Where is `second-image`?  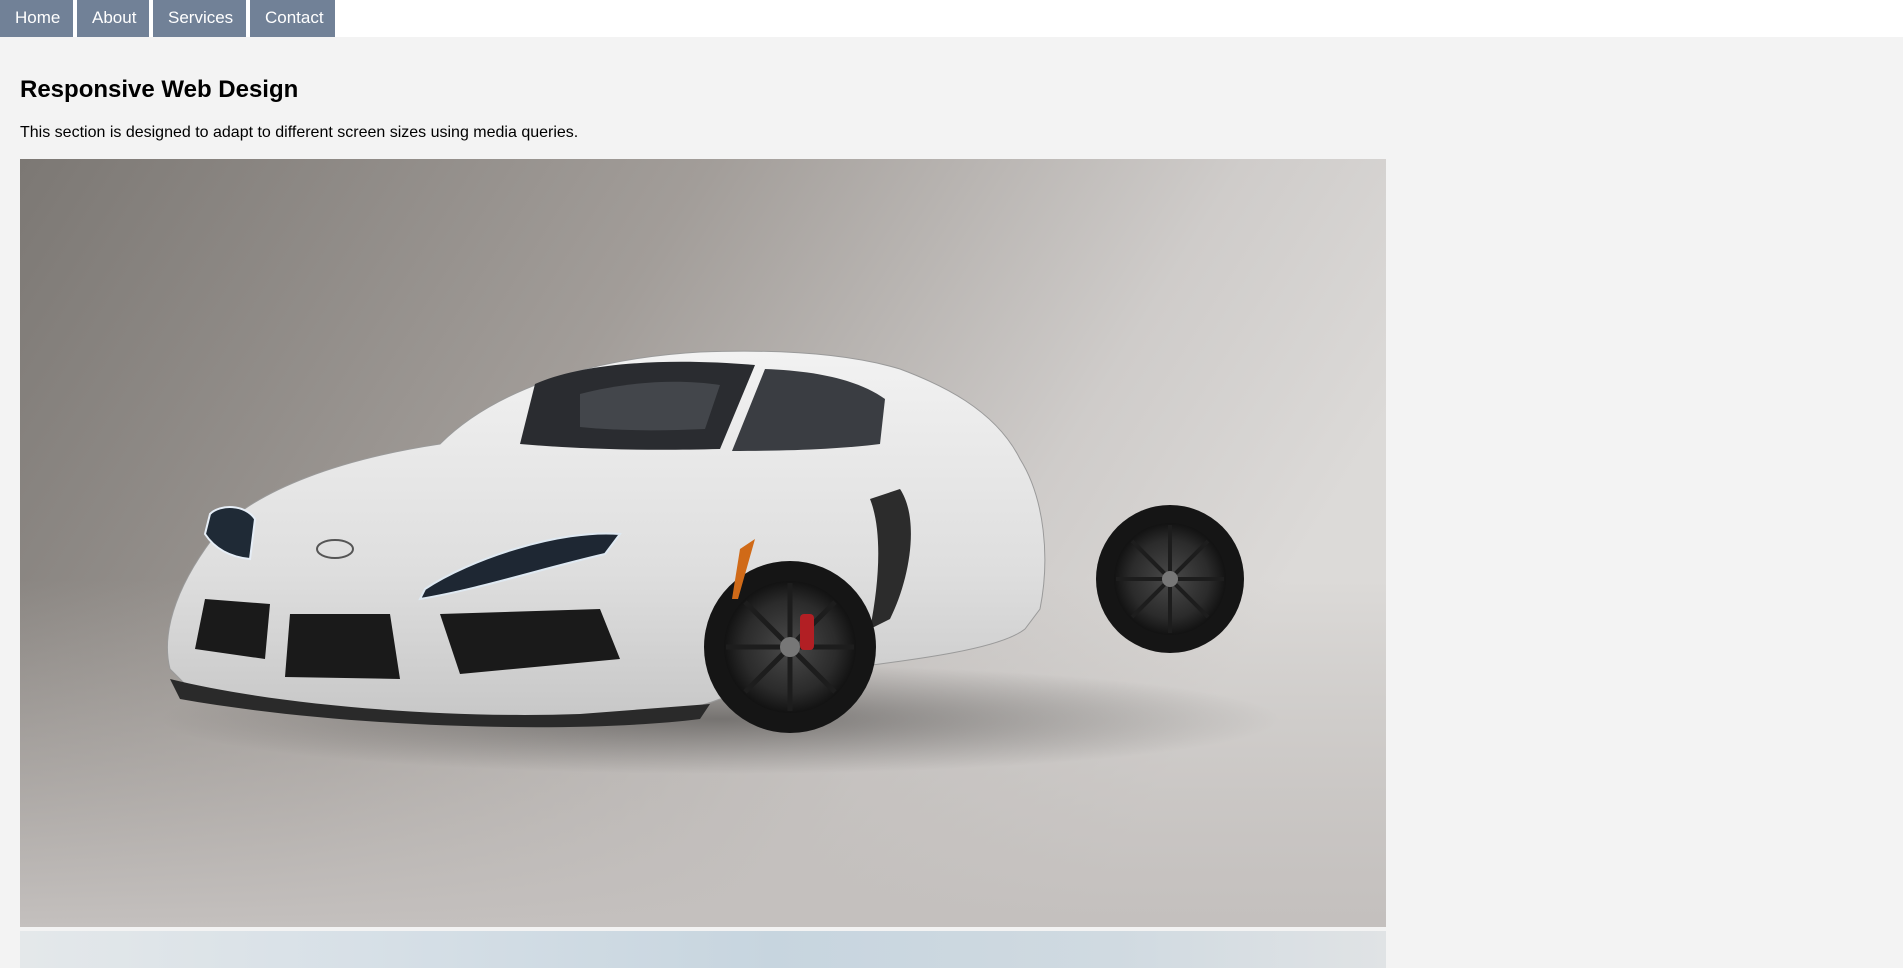
second-image is located at coordinates (703, 949).